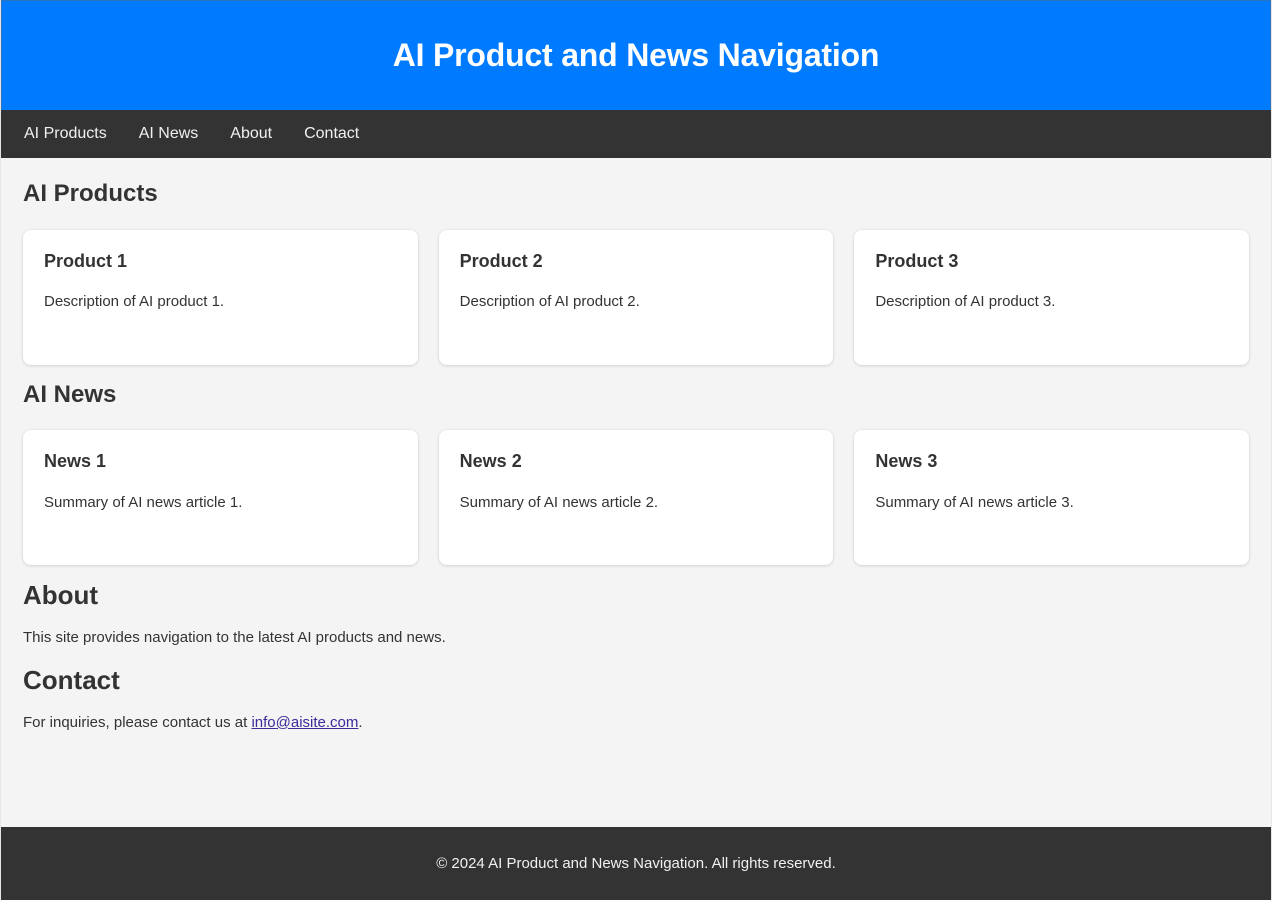 The width and height of the screenshot is (1280, 900). Describe the element at coordinates (61, 595) in the screenshot. I see `section-heading-about: About` at that location.